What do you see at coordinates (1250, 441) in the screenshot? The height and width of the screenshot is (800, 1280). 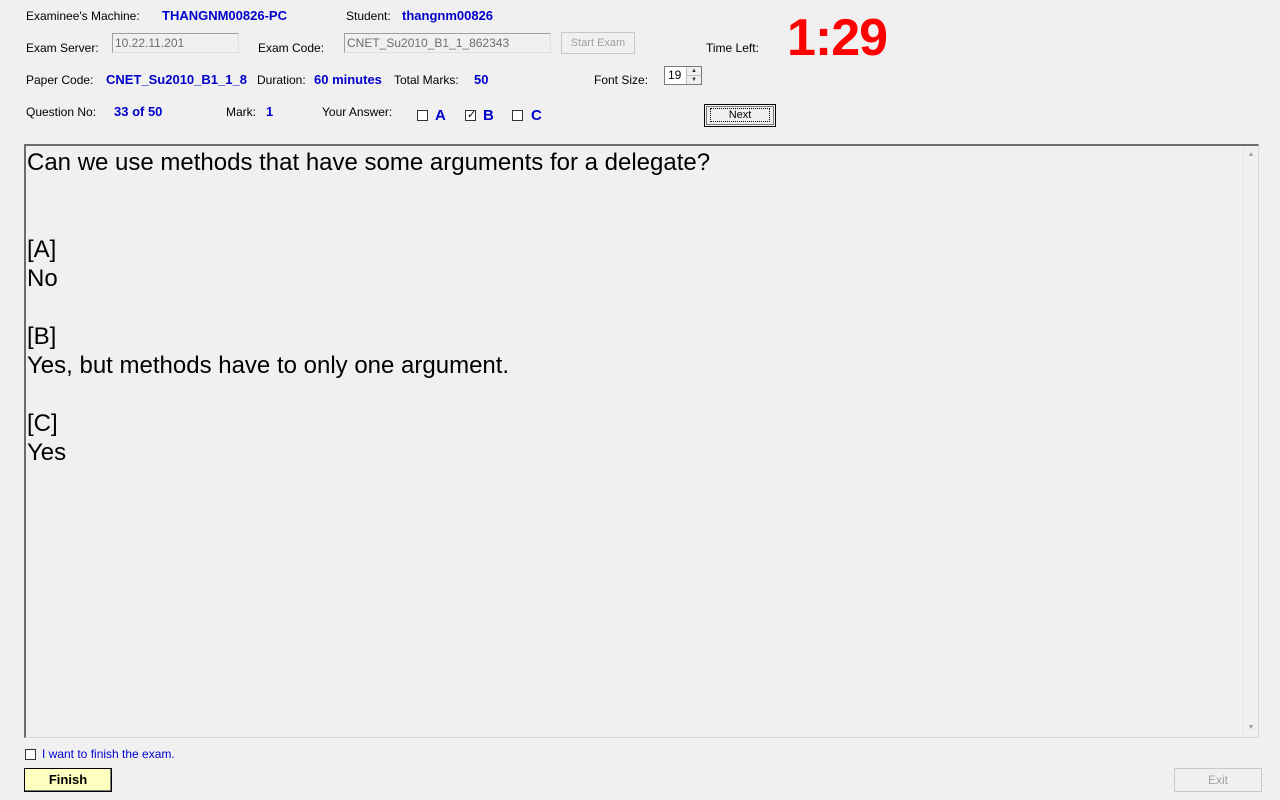 I see `question-scrollbar: ▲ ▼` at bounding box center [1250, 441].